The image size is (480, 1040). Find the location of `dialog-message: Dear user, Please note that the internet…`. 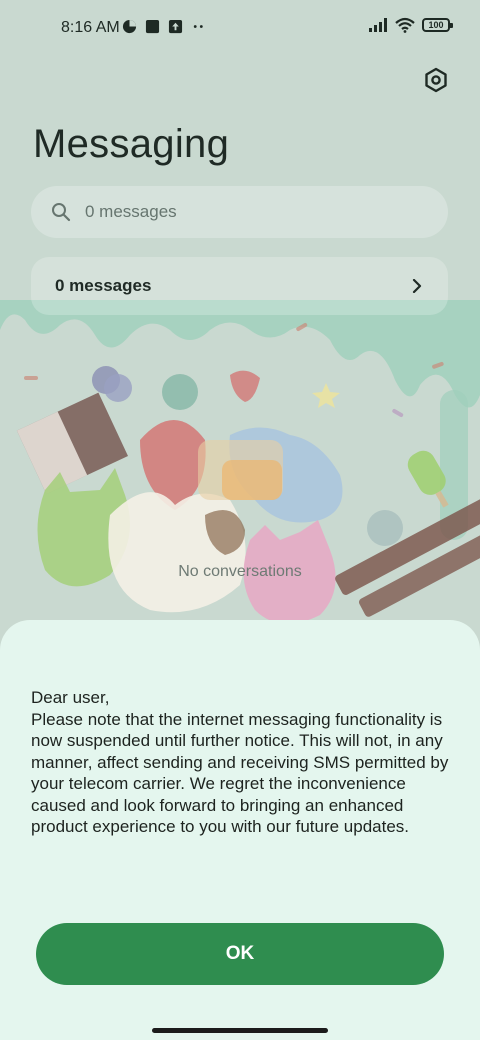

dialog-message: Dear user, Please note that the internet… is located at coordinates (240, 762).